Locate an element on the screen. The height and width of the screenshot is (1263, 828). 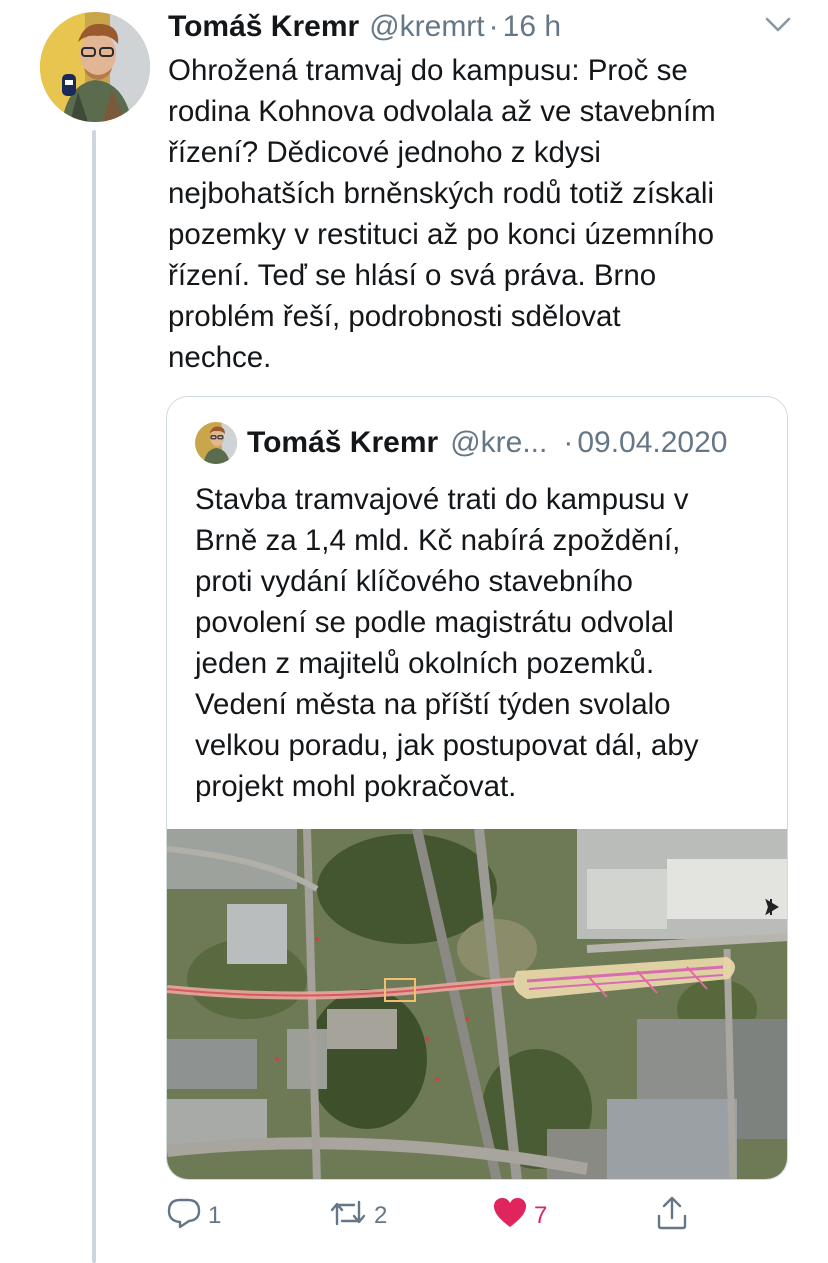
share-icon is located at coordinates (672, 1216).